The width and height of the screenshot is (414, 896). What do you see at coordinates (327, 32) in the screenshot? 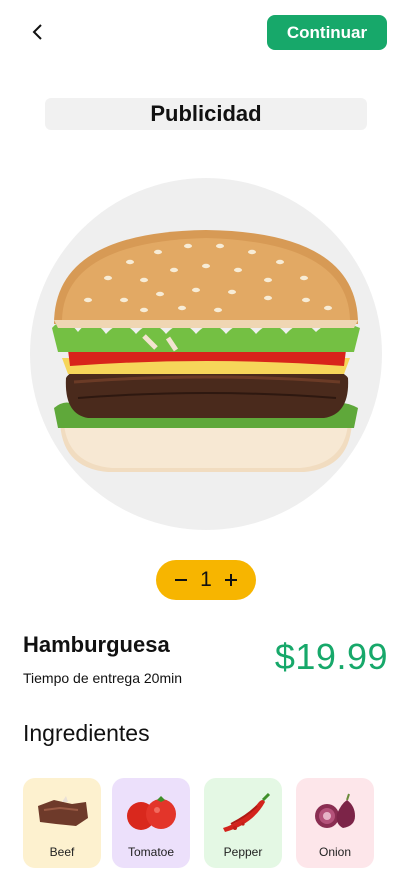
I see `continue-button: Continuar` at bounding box center [327, 32].